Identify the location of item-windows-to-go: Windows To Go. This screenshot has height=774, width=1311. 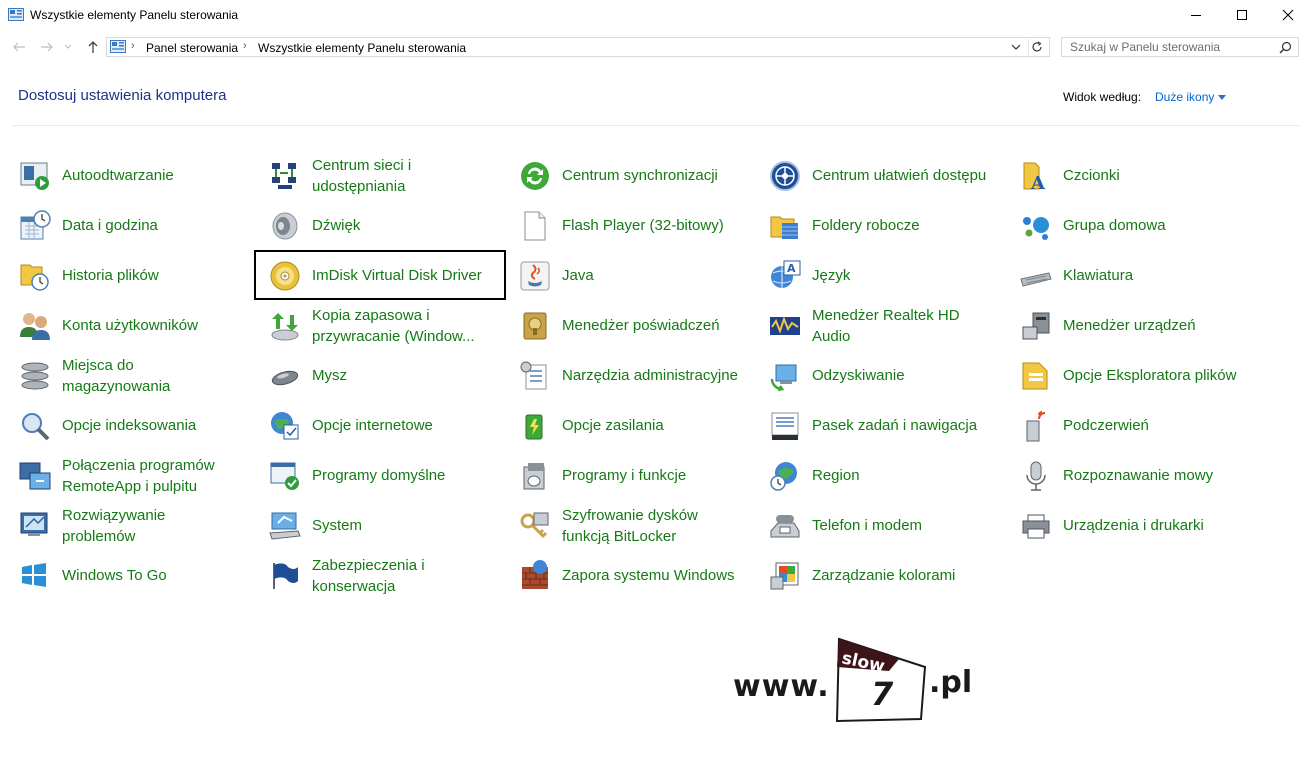
(143, 575).